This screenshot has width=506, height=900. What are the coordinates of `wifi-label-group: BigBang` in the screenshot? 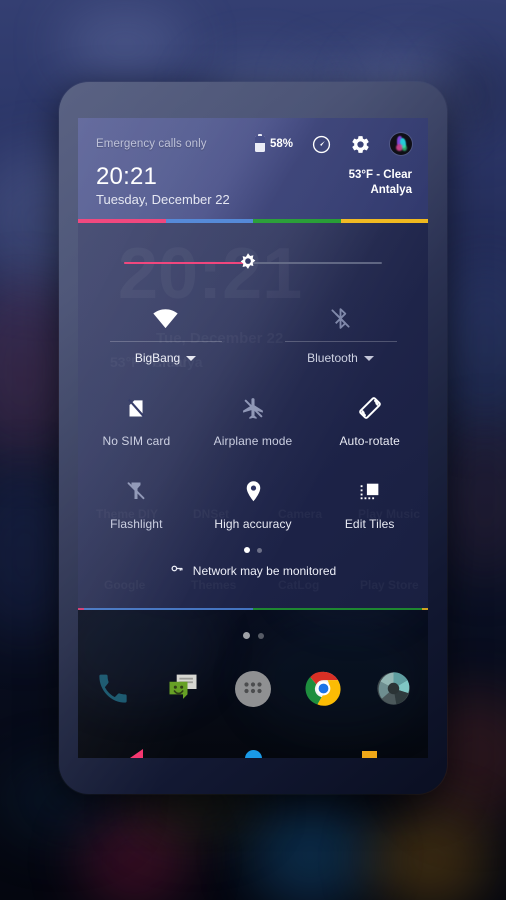 It's located at (165, 358).